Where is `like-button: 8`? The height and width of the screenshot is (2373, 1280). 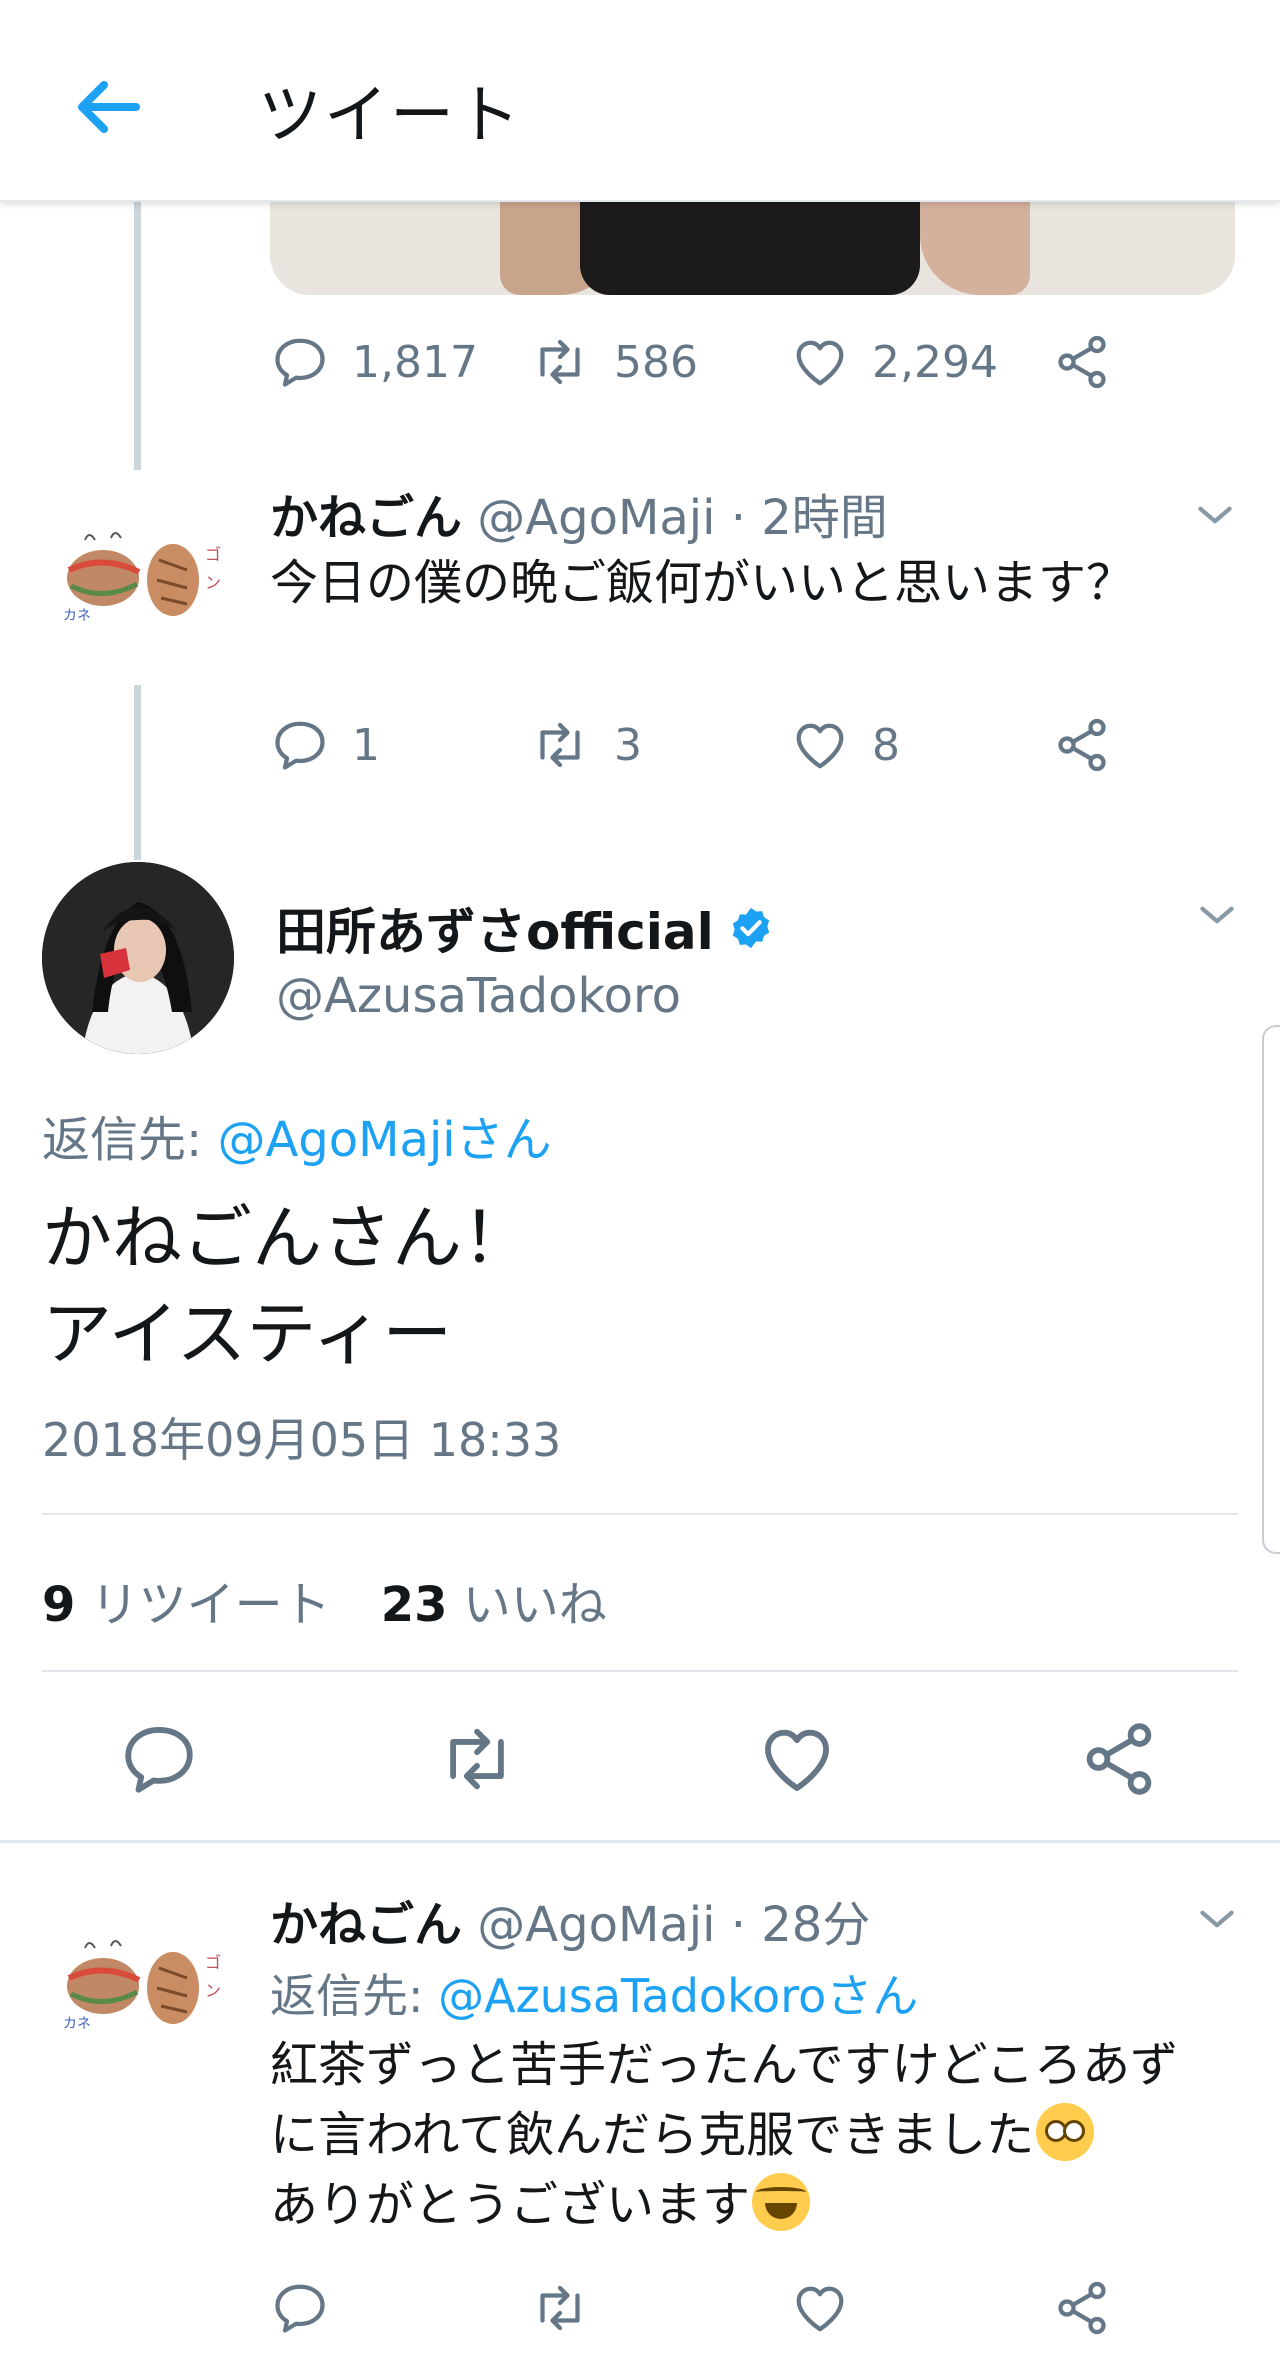
like-button: 8 is located at coordinates (845, 745).